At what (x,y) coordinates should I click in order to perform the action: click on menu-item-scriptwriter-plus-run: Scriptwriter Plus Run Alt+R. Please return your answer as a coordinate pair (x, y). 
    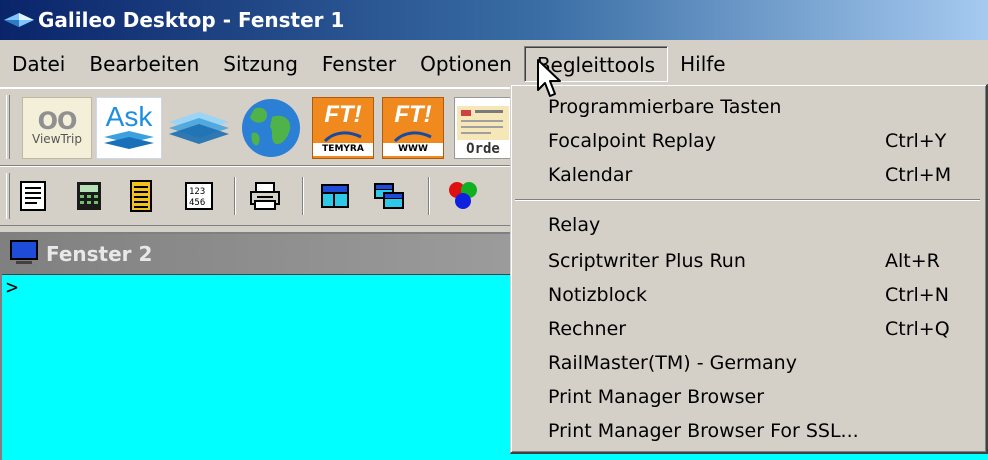
    Looking at the image, I should click on (748, 261).